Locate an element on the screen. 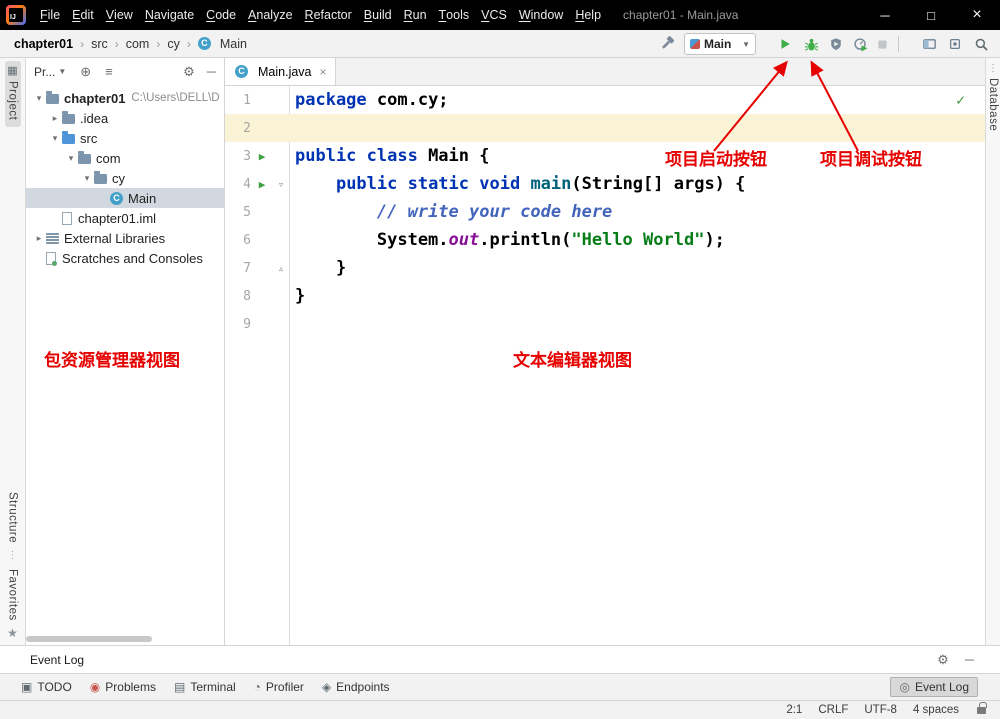 Image resolution: width=1000 pixels, height=719 pixels. run-button is located at coordinates (785, 44).